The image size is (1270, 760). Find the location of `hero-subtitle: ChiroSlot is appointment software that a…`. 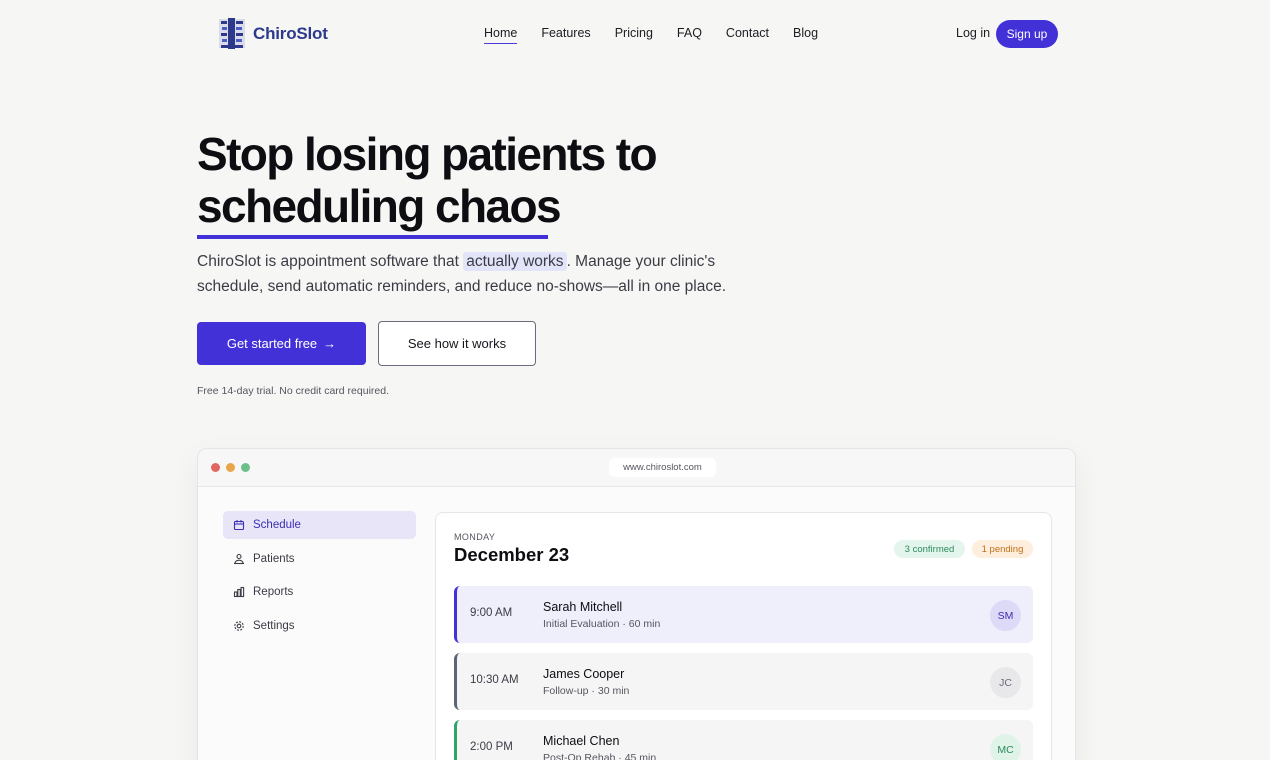

hero-subtitle: ChiroSlot is appointment software that a… is located at coordinates (467, 274).